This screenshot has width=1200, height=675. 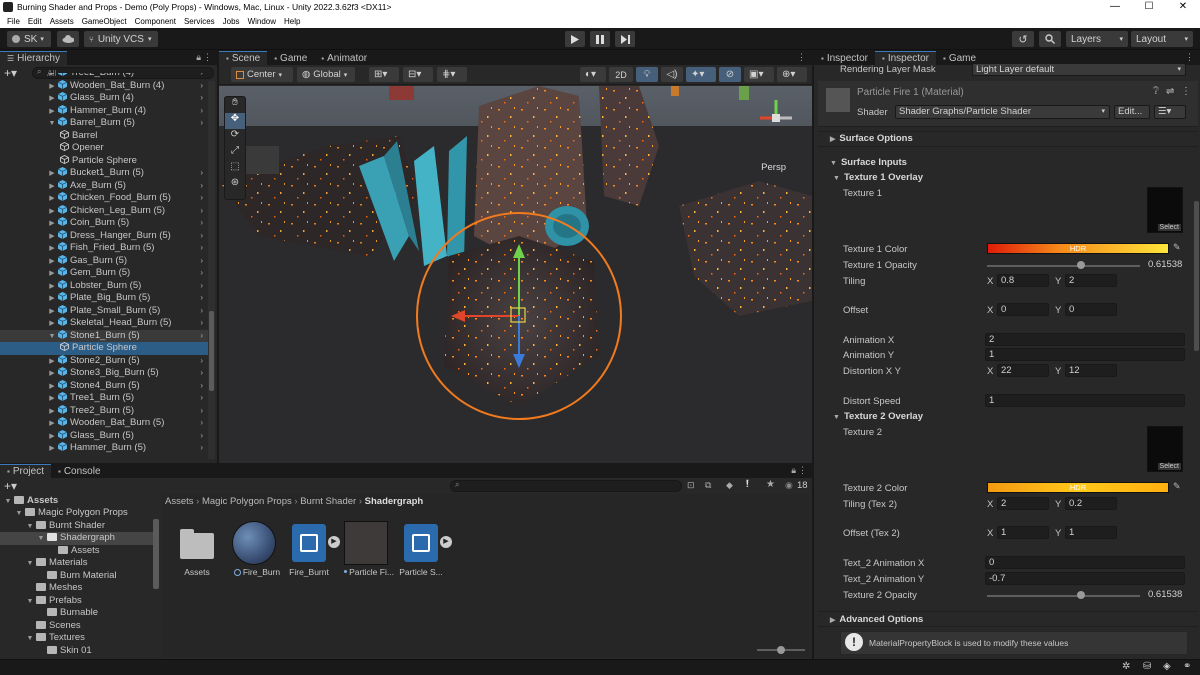 I want to click on scale-tool-icon: ⤢, so click(x=235, y=153).